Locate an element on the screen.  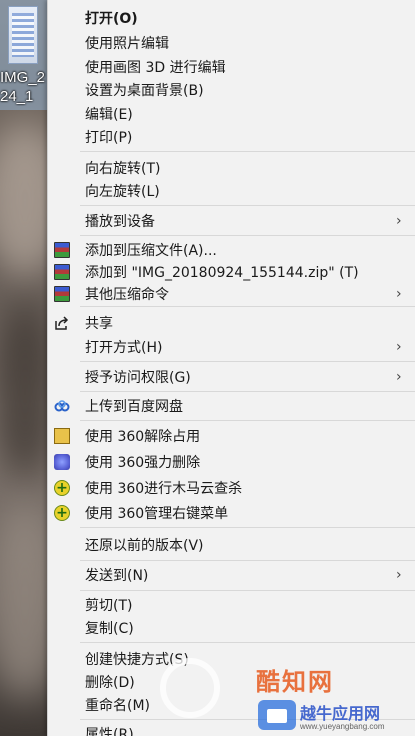
menu-item-label: 属性(R) is located at coordinates (109, 731).